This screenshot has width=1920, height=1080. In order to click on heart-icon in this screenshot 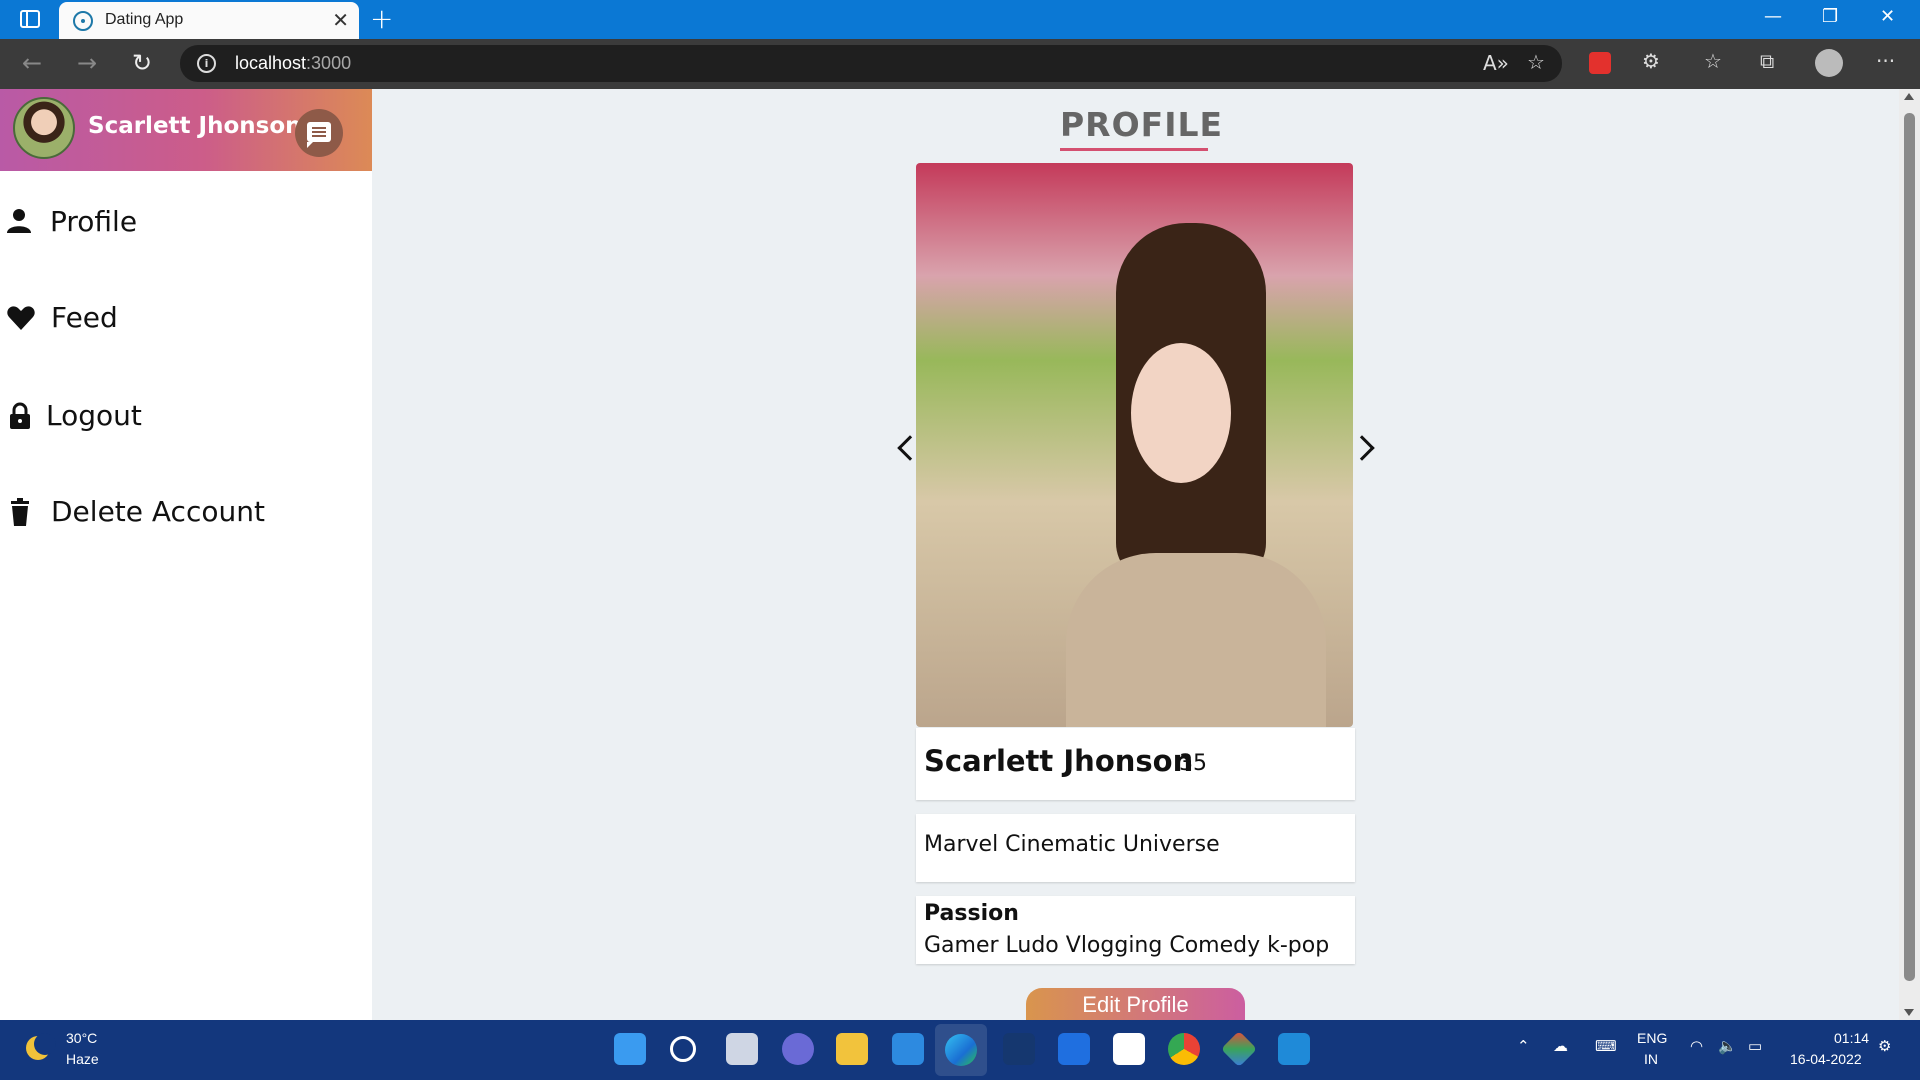, I will do `click(21, 318)`.